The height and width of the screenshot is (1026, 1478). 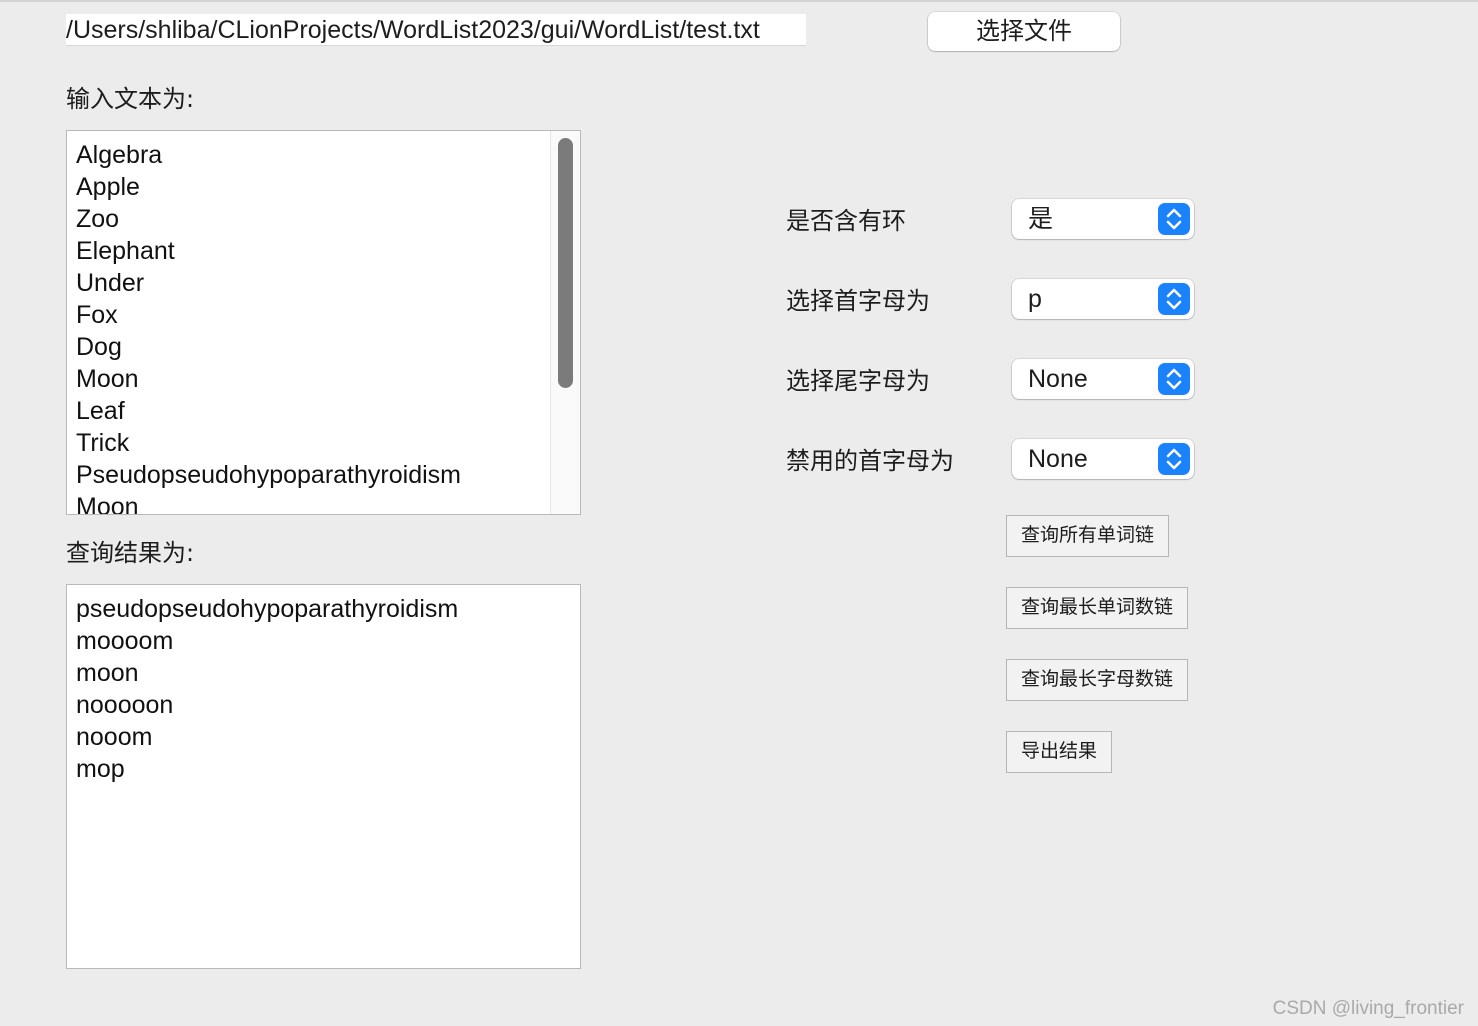 I want to click on result-line: nooooon, so click(x=125, y=705).